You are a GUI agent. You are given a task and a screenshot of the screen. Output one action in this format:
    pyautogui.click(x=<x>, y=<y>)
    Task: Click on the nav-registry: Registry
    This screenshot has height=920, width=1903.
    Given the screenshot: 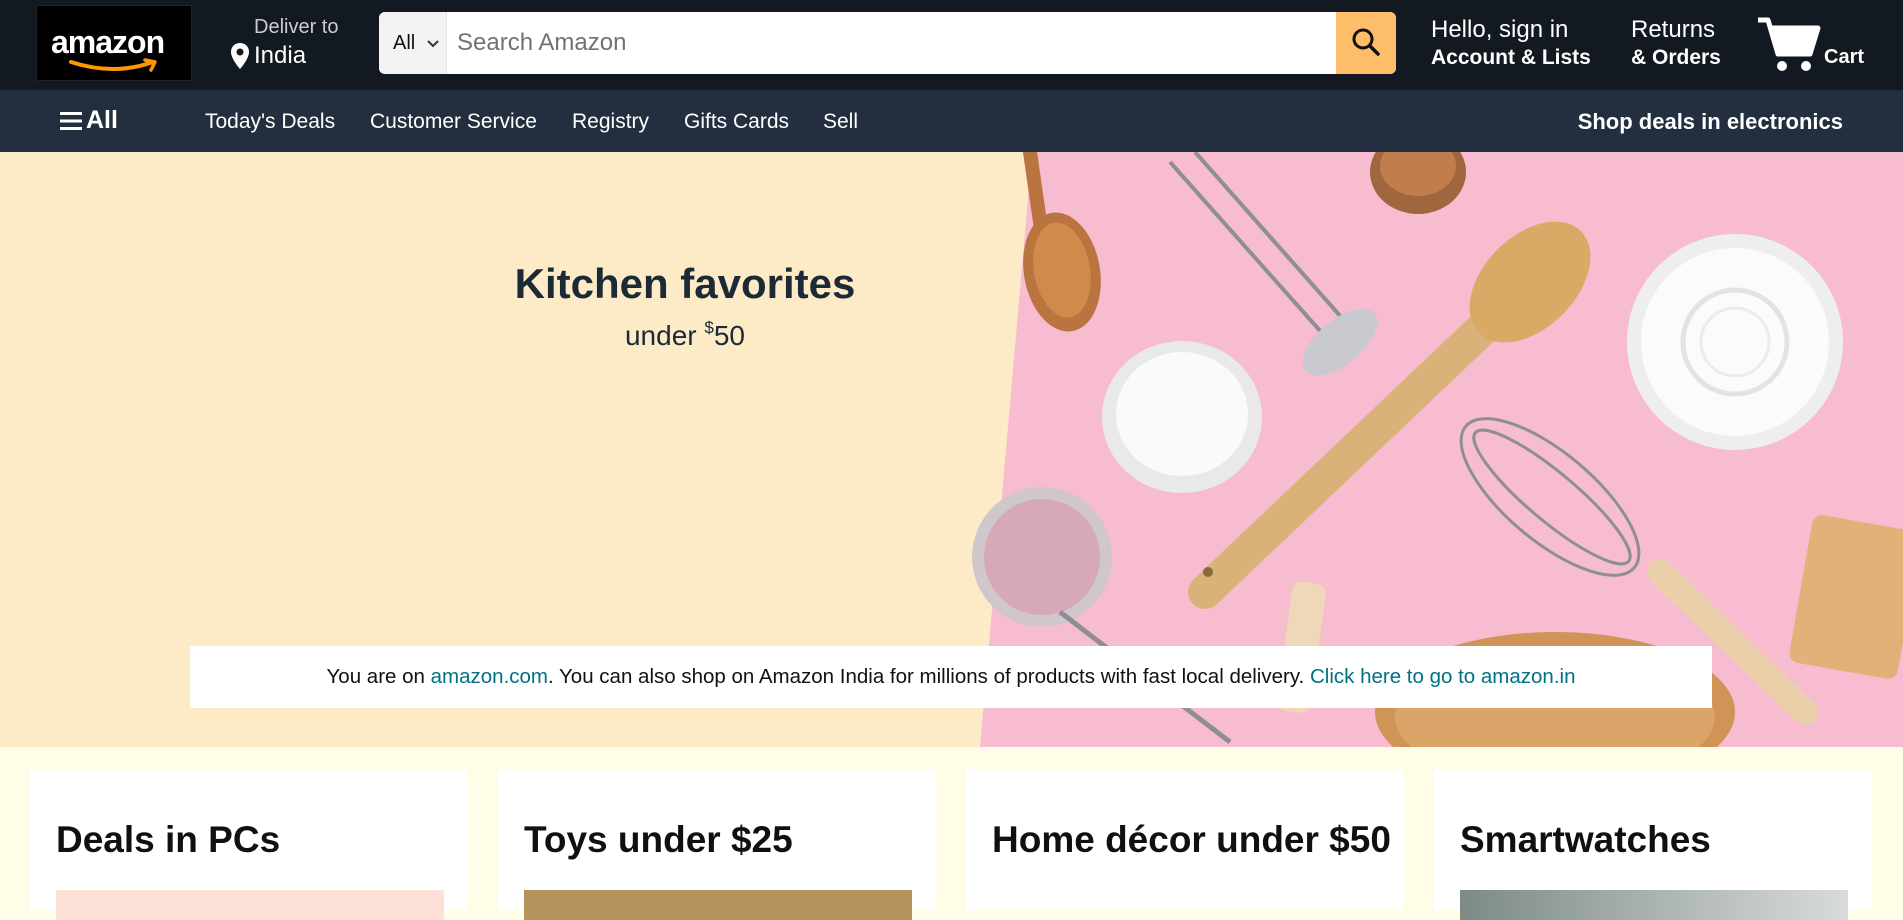 What is the action you would take?
    pyautogui.click(x=610, y=122)
    